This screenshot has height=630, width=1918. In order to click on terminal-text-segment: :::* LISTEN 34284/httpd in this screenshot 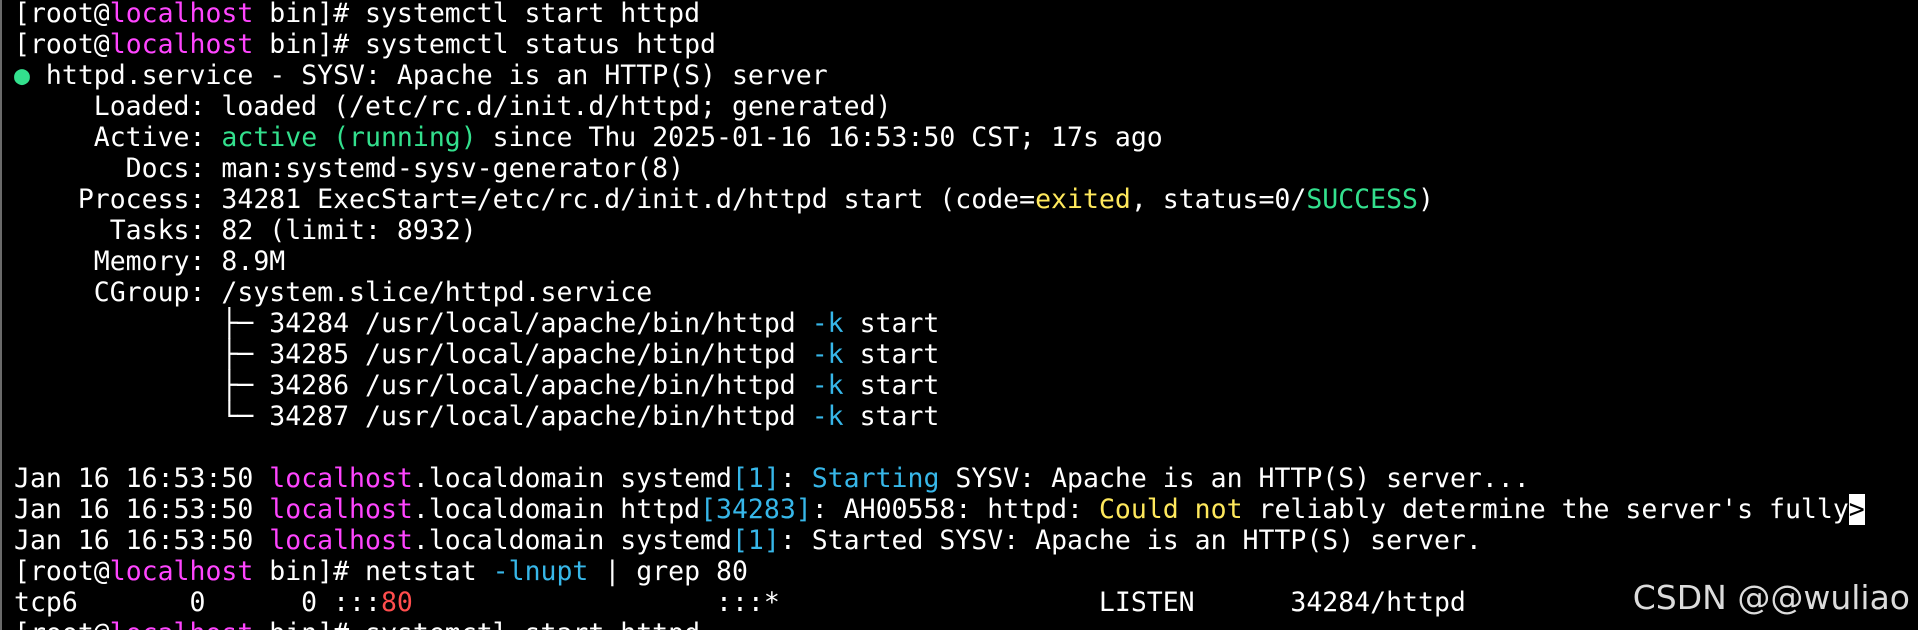, I will do `click(939, 602)`.